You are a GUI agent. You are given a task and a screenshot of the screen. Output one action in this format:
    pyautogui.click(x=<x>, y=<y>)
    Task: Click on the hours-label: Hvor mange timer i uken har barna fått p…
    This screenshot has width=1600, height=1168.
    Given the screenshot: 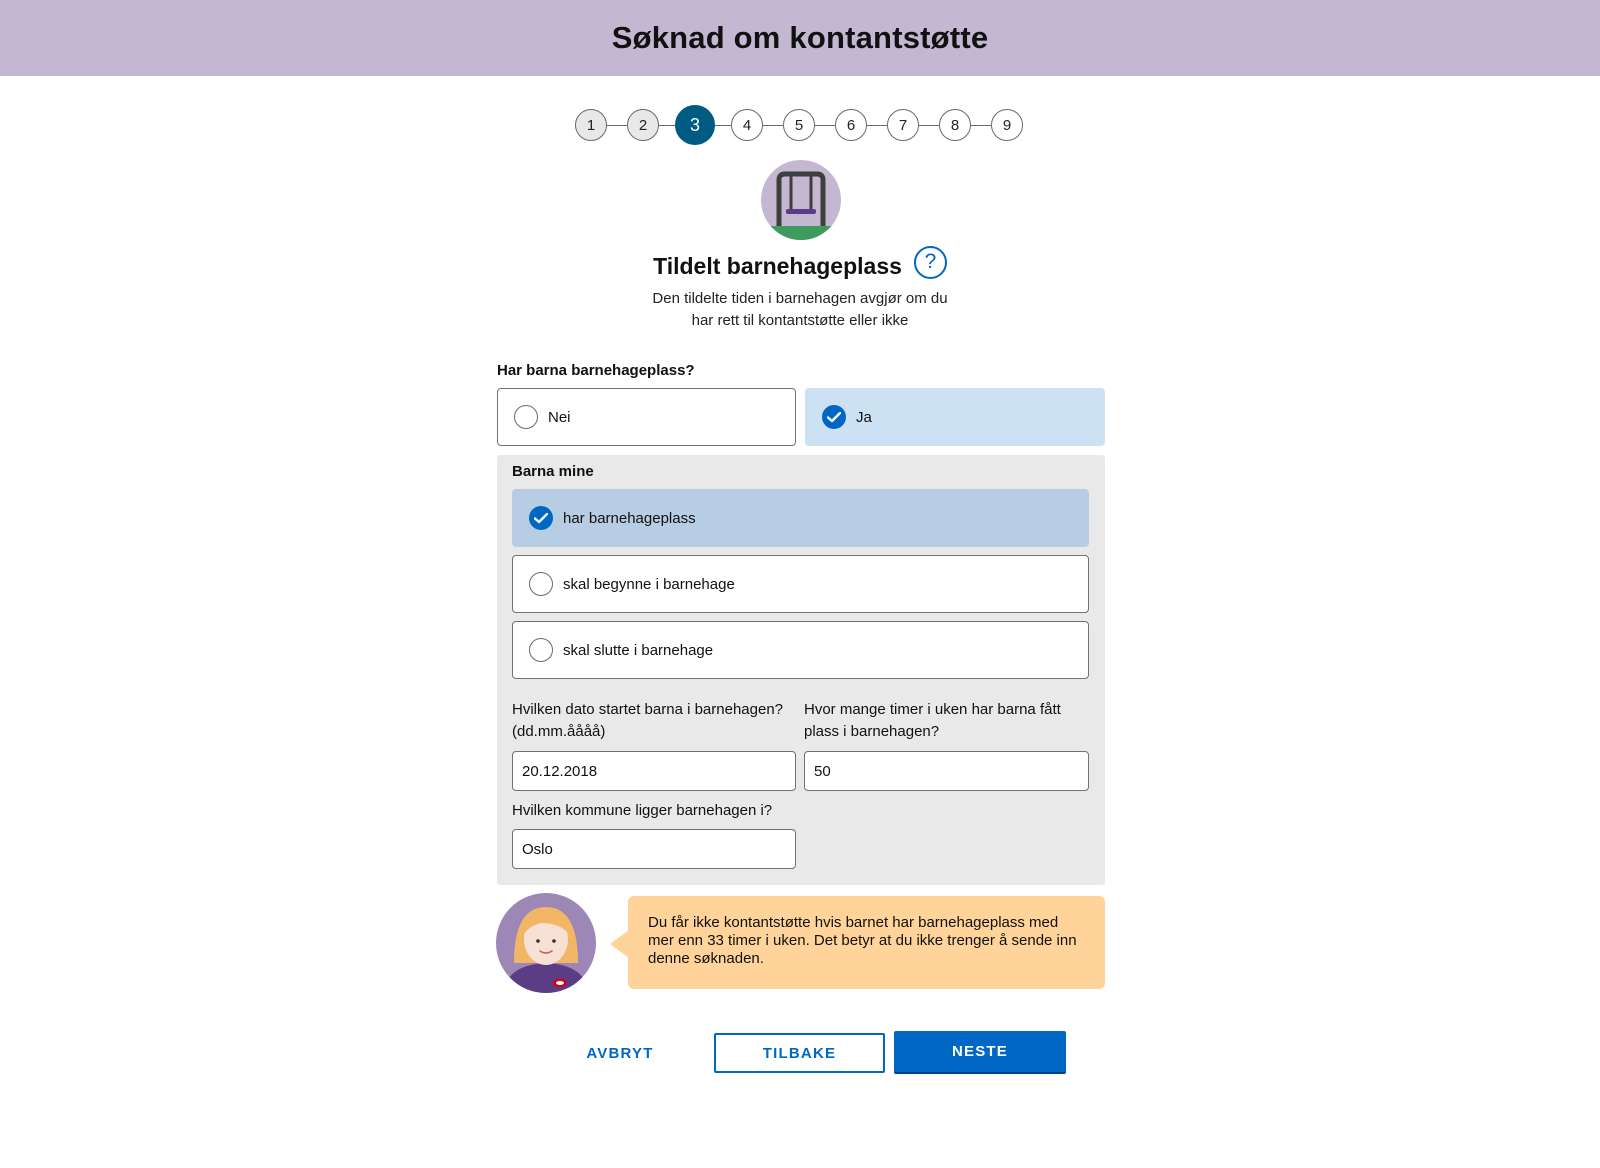 What is the action you would take?
    pyautogui.click(x=949, y=721)
    